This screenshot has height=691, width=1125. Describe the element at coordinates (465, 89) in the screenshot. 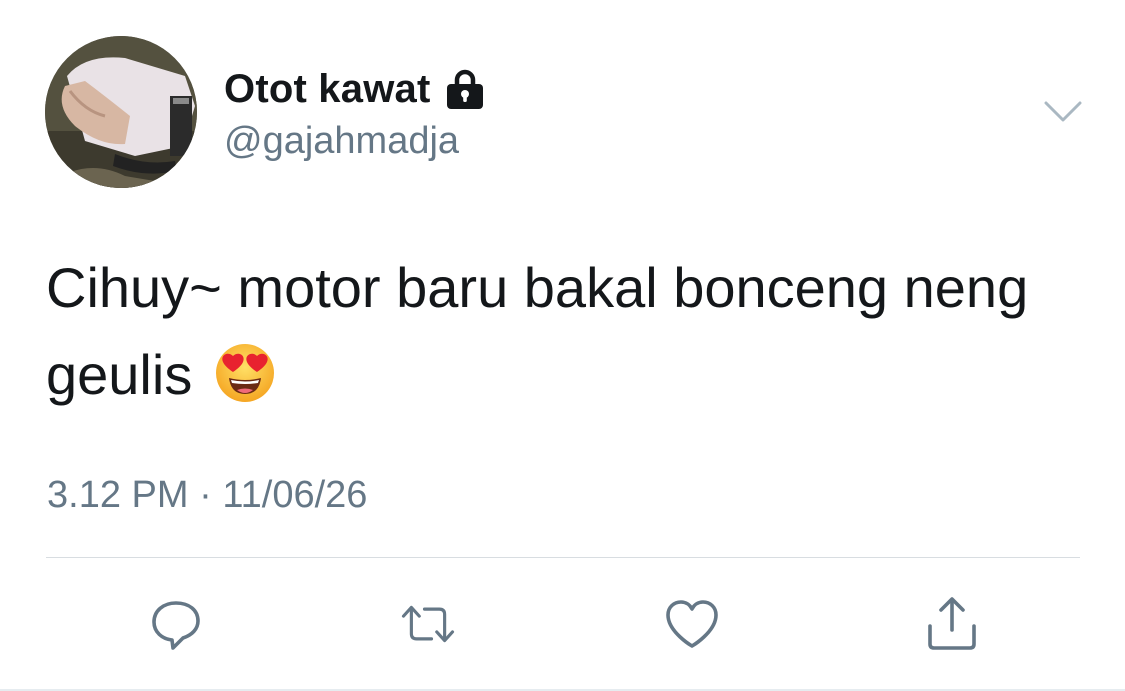

I see `lock-icon` at that location.